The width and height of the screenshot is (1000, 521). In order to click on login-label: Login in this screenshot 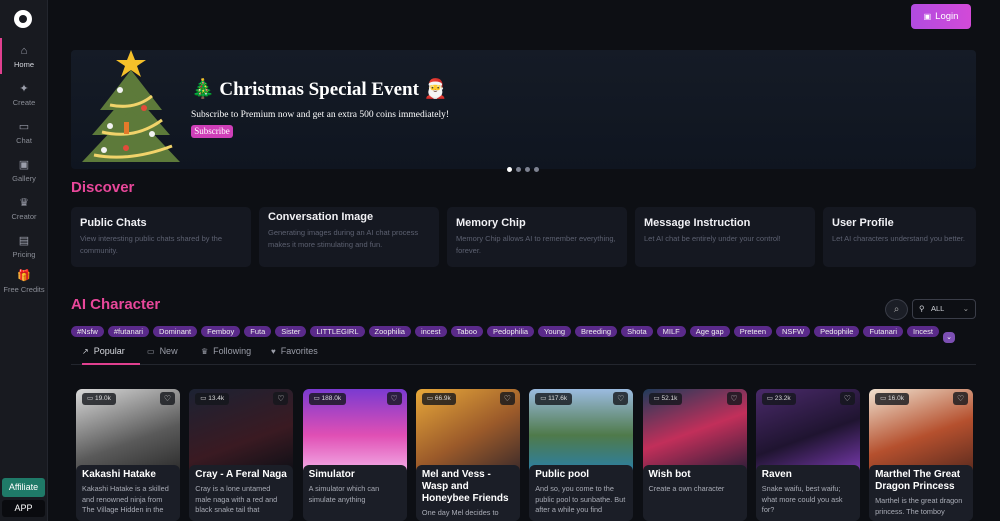, I will do `click(947, 16)`.